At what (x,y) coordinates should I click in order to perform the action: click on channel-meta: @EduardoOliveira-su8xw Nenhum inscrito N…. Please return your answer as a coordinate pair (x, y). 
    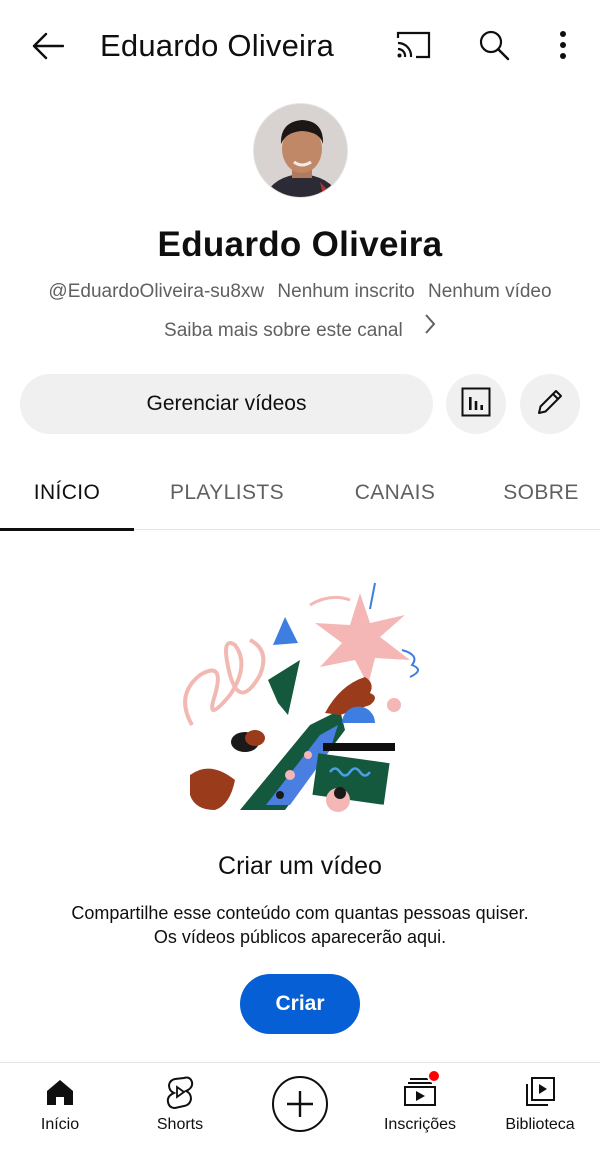
    Looking at the image, I should click on (300, 292).